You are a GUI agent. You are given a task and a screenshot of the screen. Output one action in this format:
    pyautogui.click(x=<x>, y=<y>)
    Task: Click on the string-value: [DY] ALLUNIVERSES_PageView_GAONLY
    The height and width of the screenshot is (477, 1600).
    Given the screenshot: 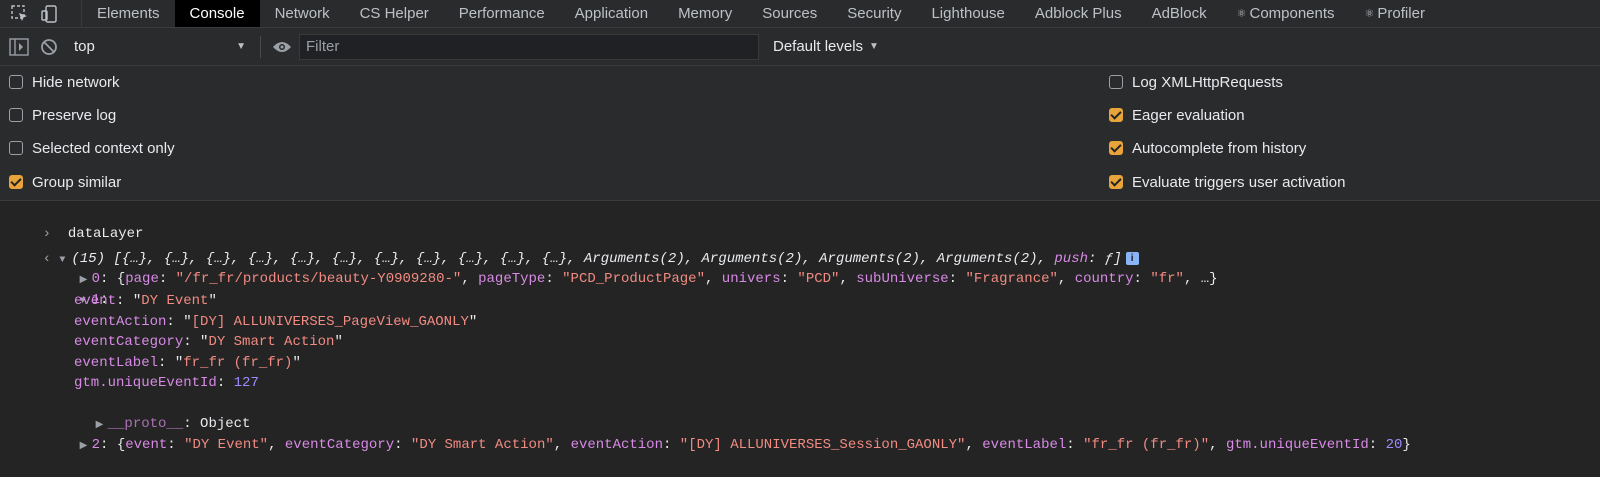 What is the action you would take?
    pyautogui.click(x=330, y=321)
    